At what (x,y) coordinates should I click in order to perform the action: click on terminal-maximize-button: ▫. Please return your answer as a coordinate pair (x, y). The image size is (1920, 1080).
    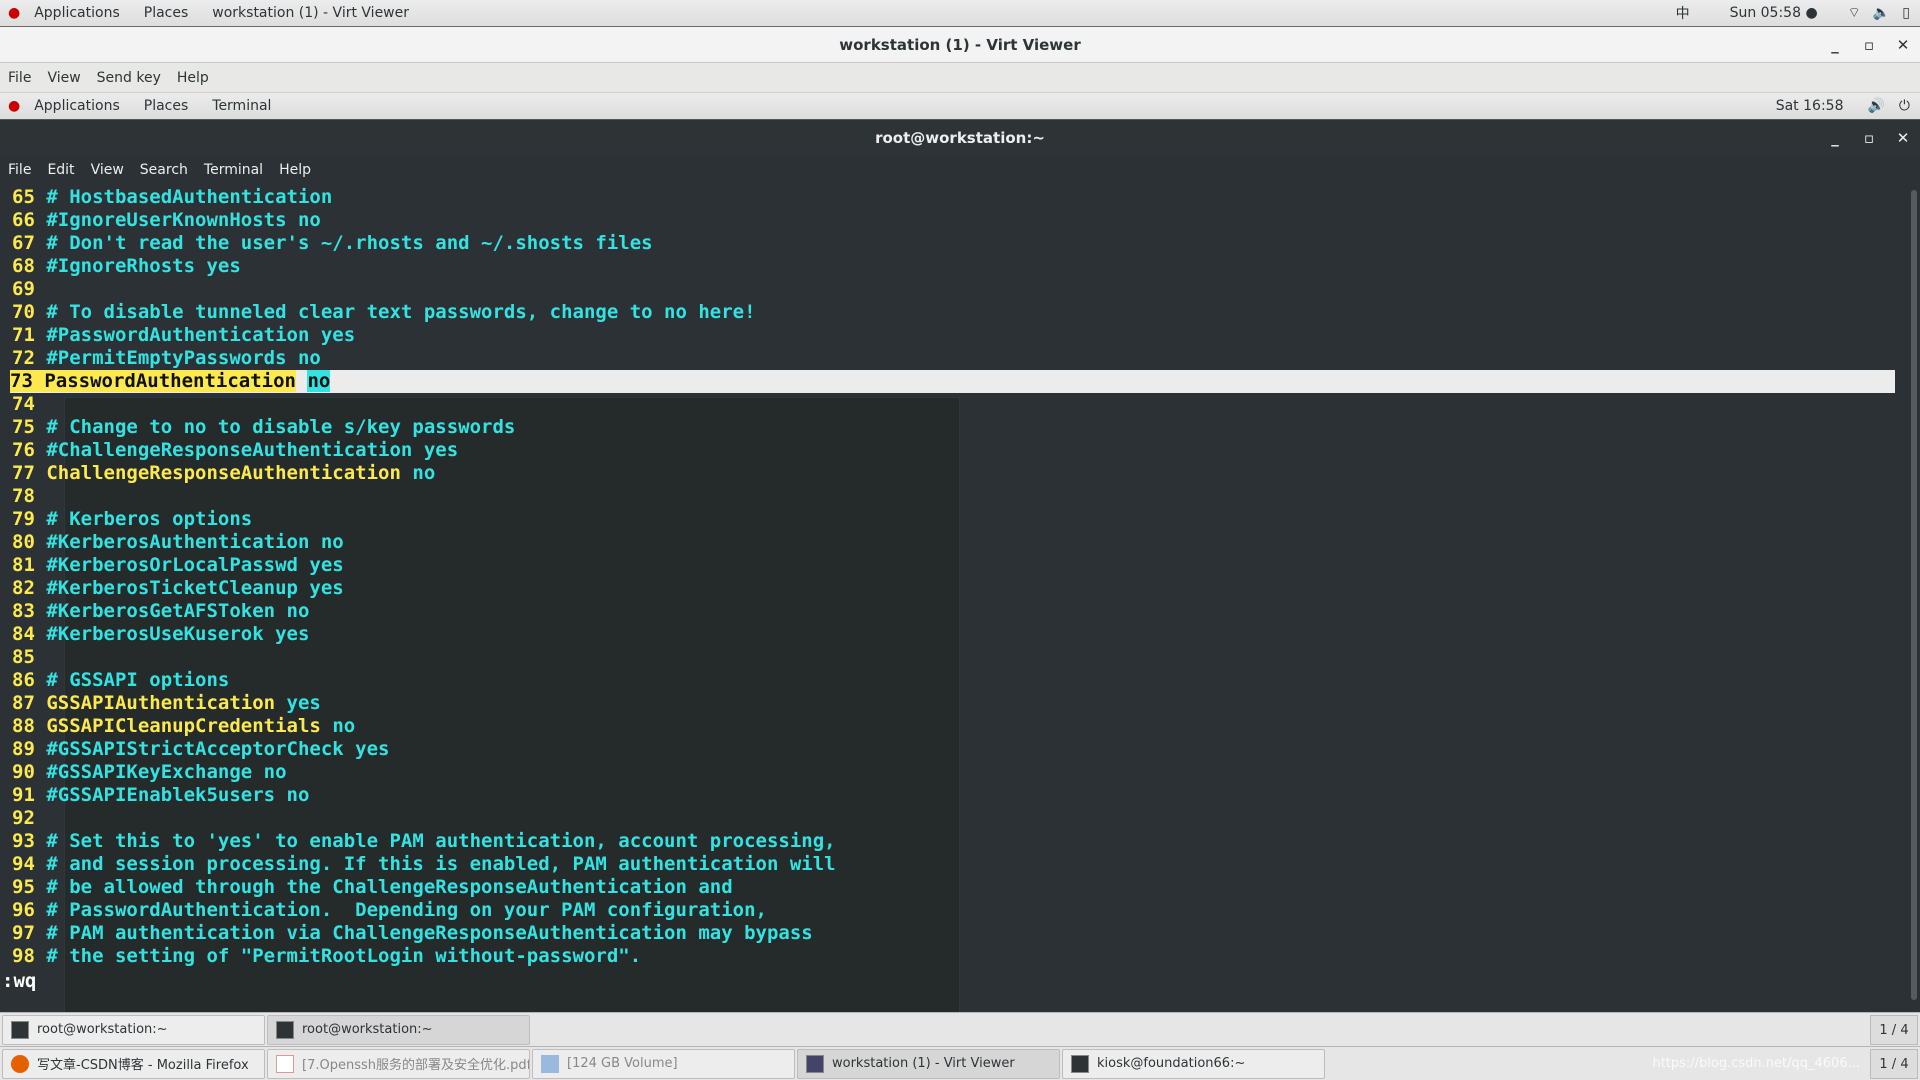
    Looking at the image, I should click on (1869, 138).